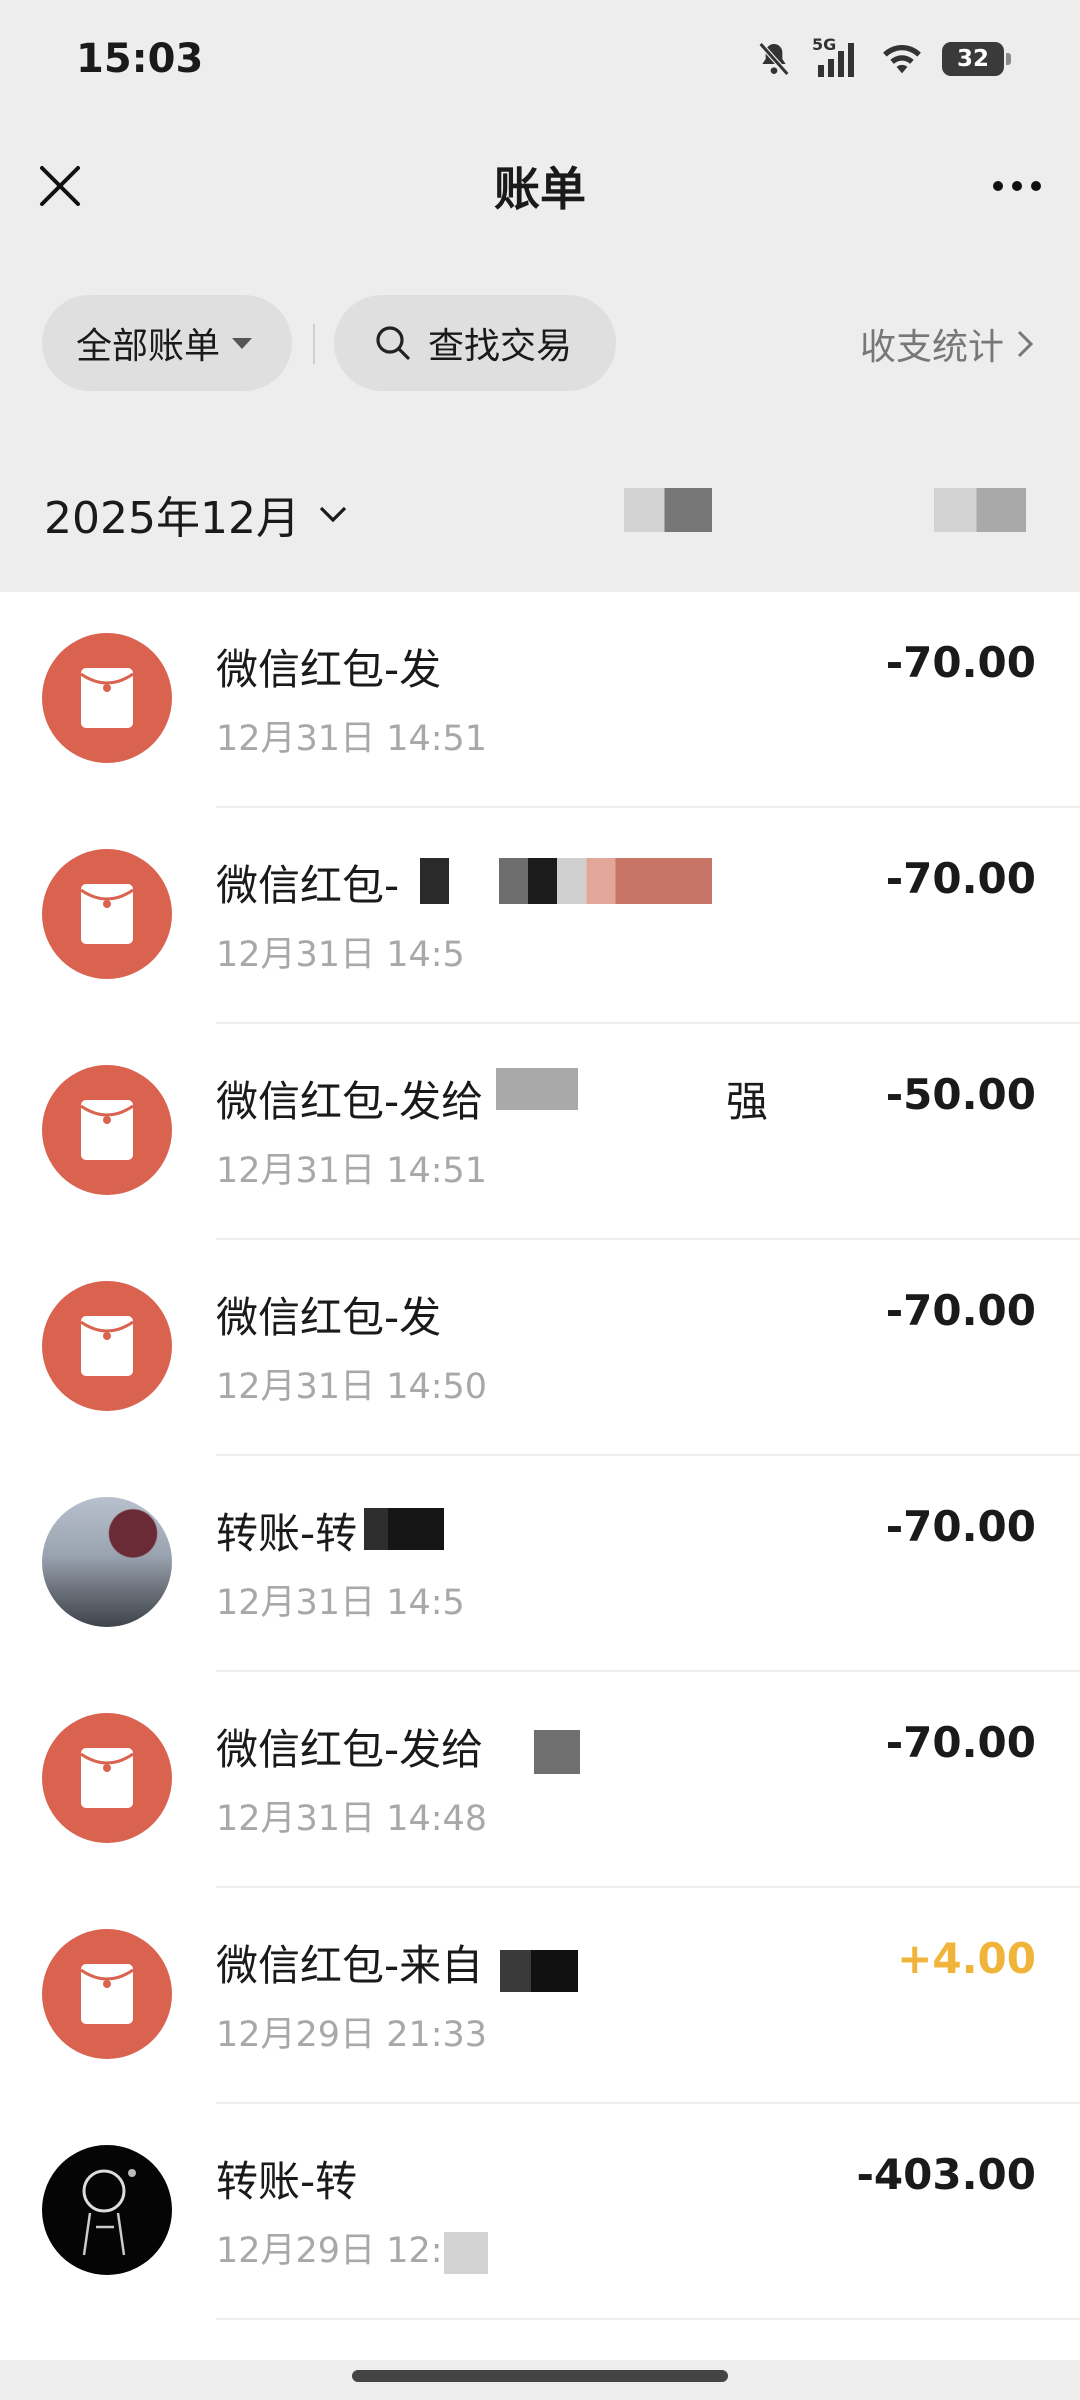 This screenshot has height=2400, width=1080. I want to click on search-transactions-button: 查找交易, so click(475, 343).